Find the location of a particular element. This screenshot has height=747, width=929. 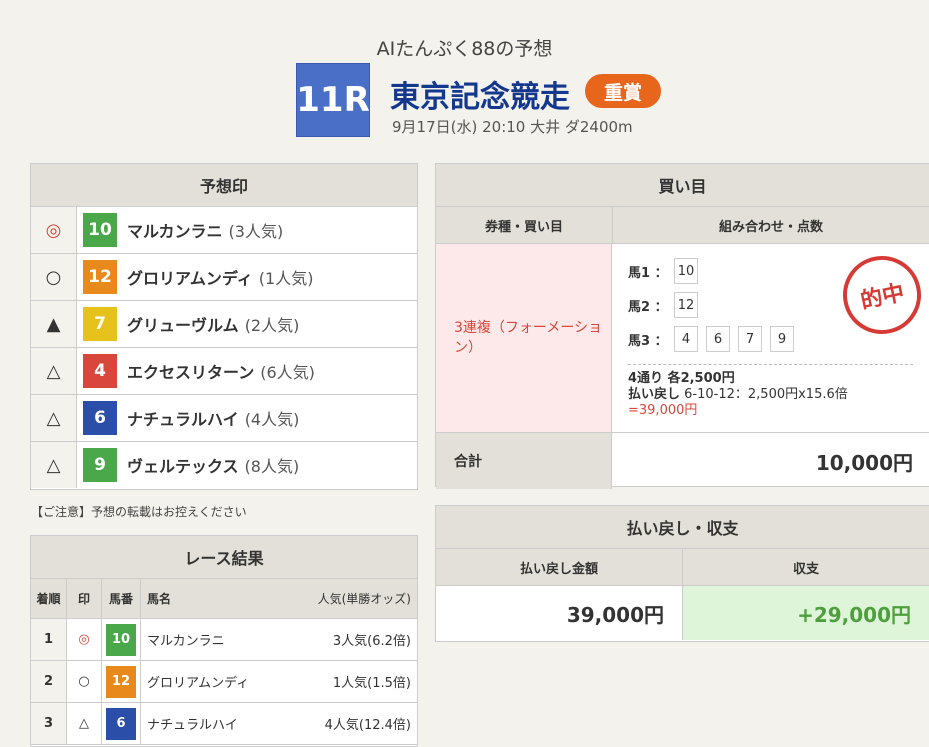

combo-number-box: 7 is located at coordinates (750, 339).